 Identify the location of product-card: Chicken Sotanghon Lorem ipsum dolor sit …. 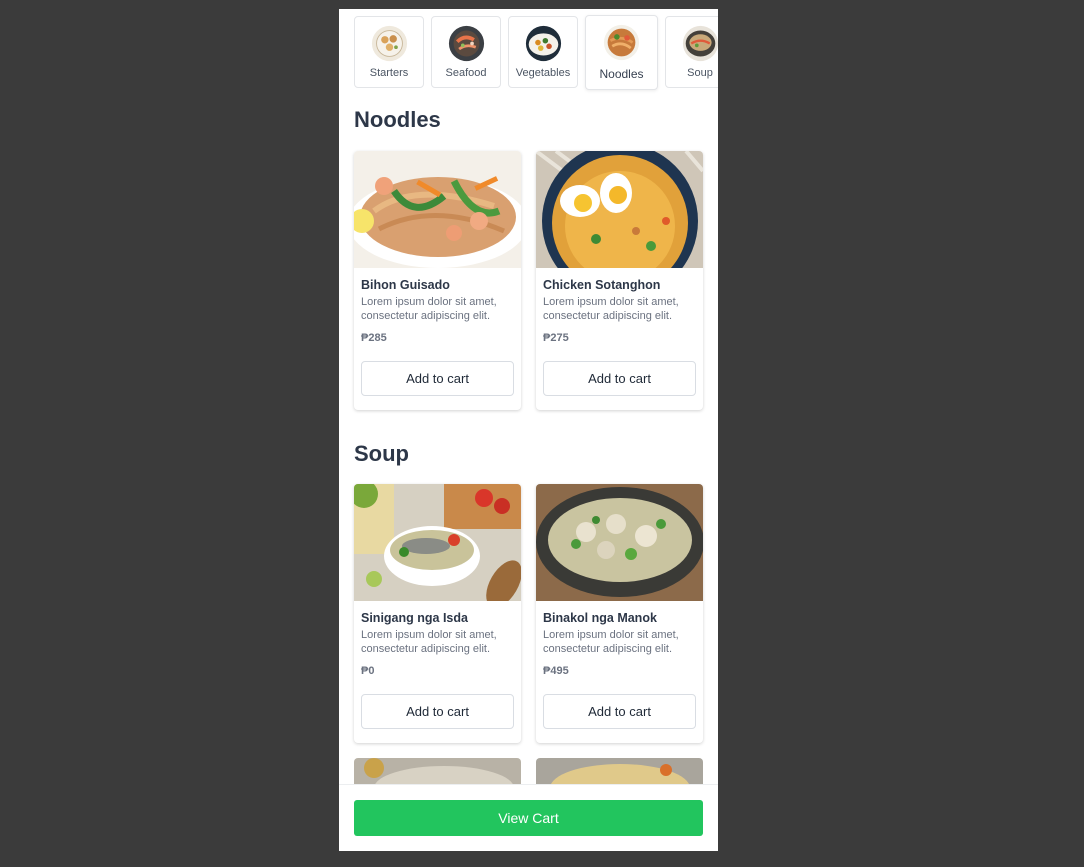
(619, 280).